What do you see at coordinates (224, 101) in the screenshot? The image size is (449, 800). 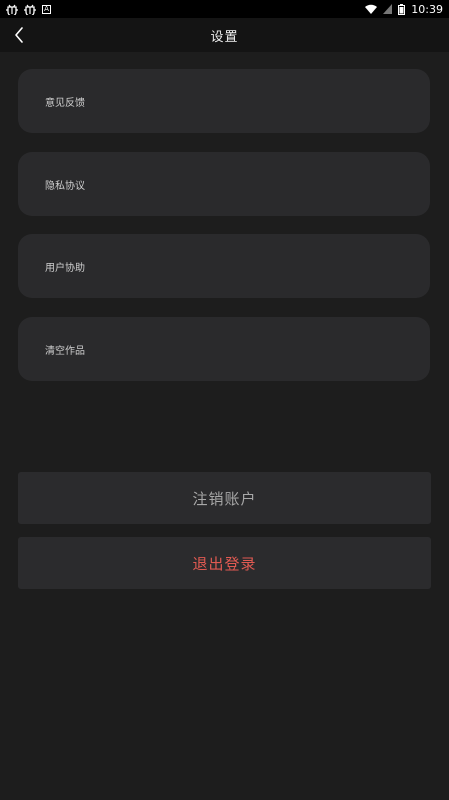 I see `menu-item-feedback: 意见反馈` at bounding box center [224, 101].